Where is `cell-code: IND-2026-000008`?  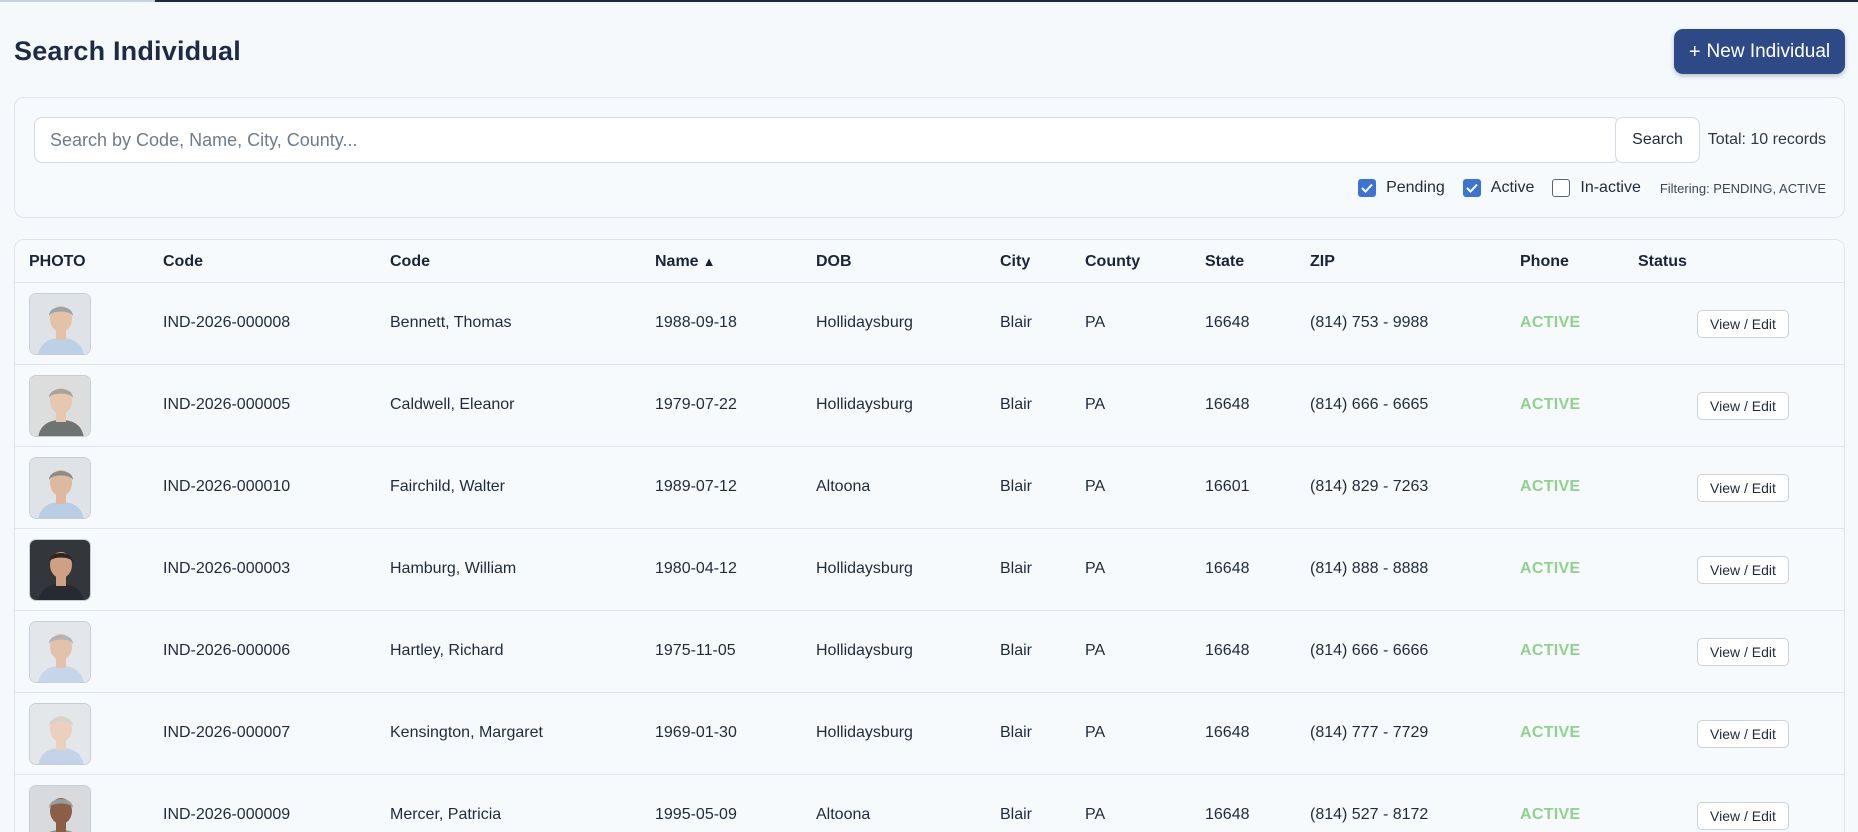
cell-code: IND-2026-000008 is located at coordinates (227, 322).